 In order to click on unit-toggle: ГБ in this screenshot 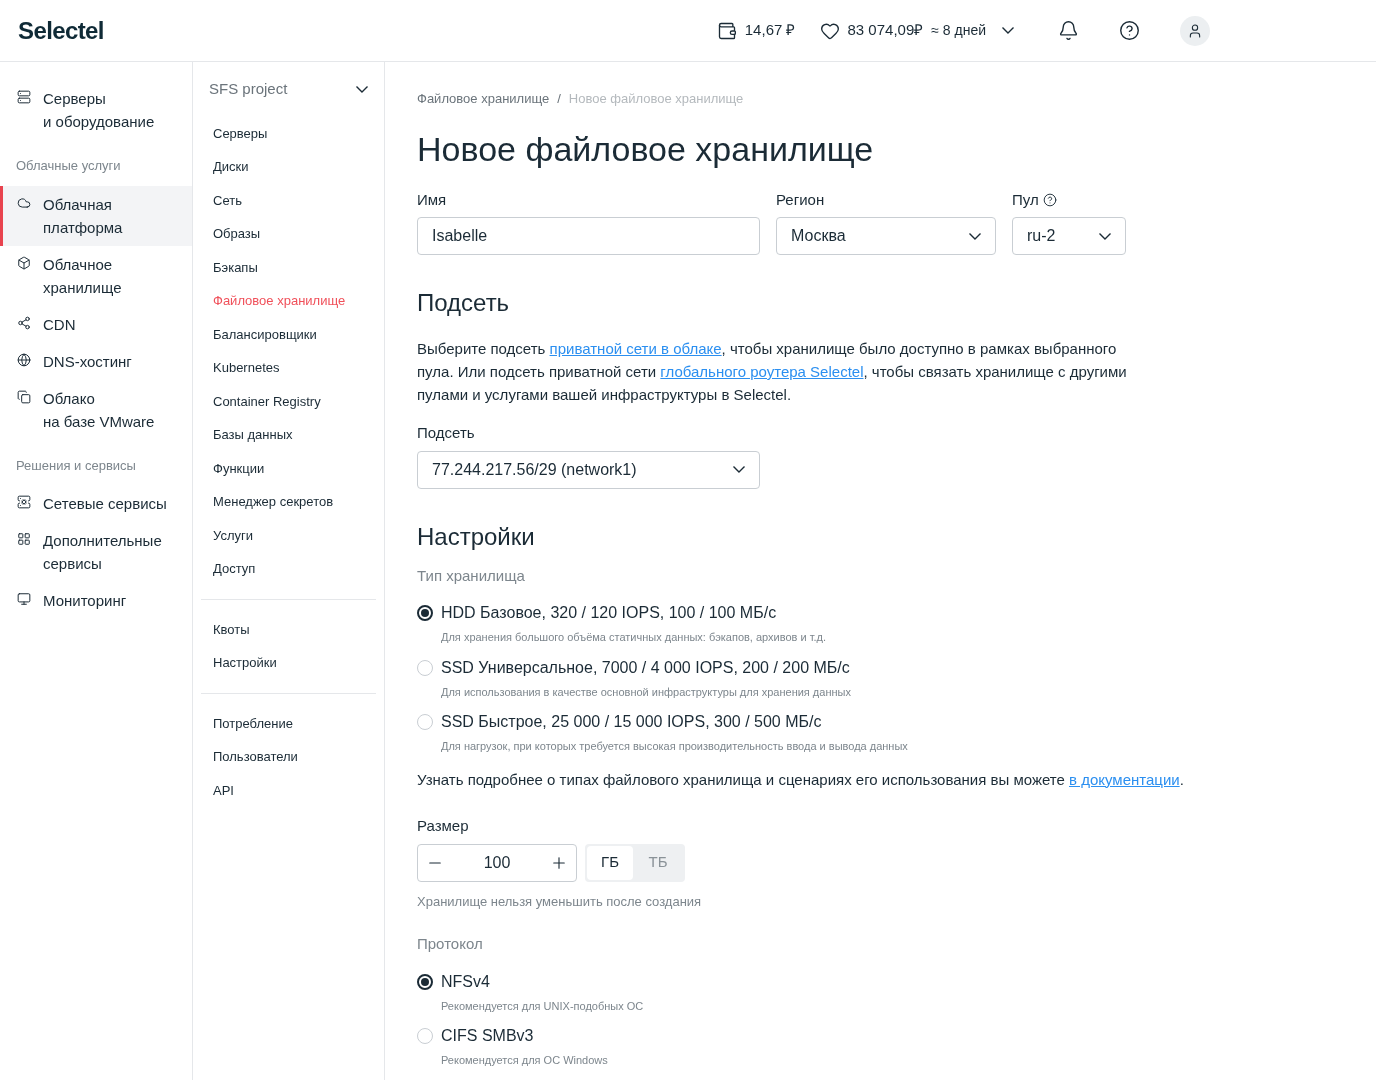, I will do `click(610, 862)`.